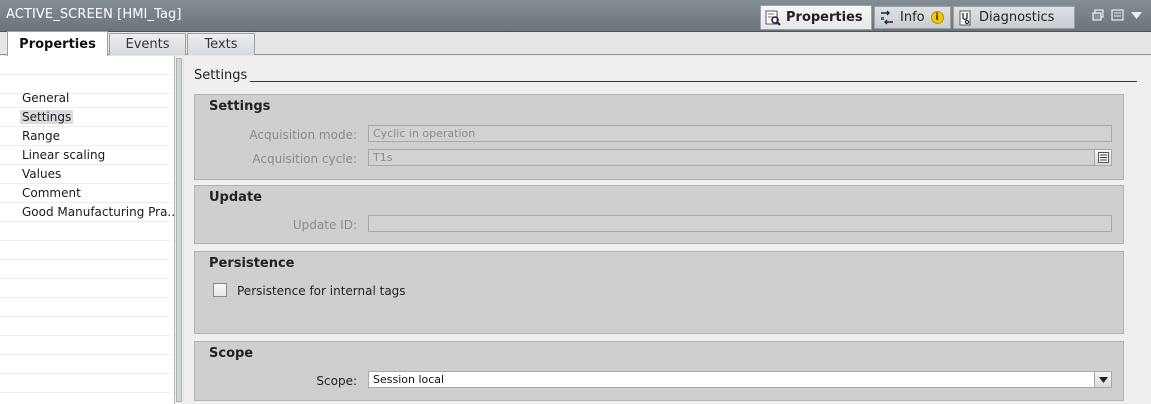 Image resolution: width=1151 pixels, height=404 pixels. What do you see at coordinates (740, 223) in the screenshot?
I see `update-id-field` at bounding box center [740, 223].